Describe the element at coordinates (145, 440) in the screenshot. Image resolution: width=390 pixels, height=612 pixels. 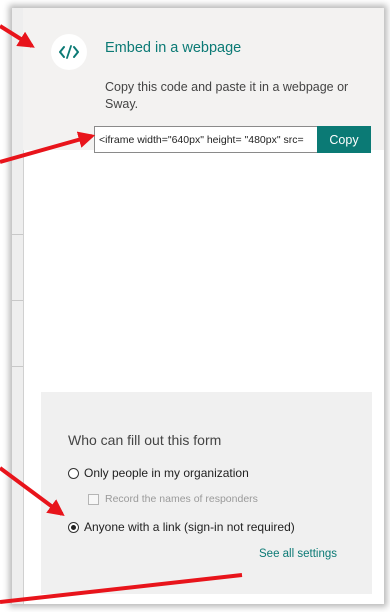
I see `settings-heading: Who can fill out this form` at that location.